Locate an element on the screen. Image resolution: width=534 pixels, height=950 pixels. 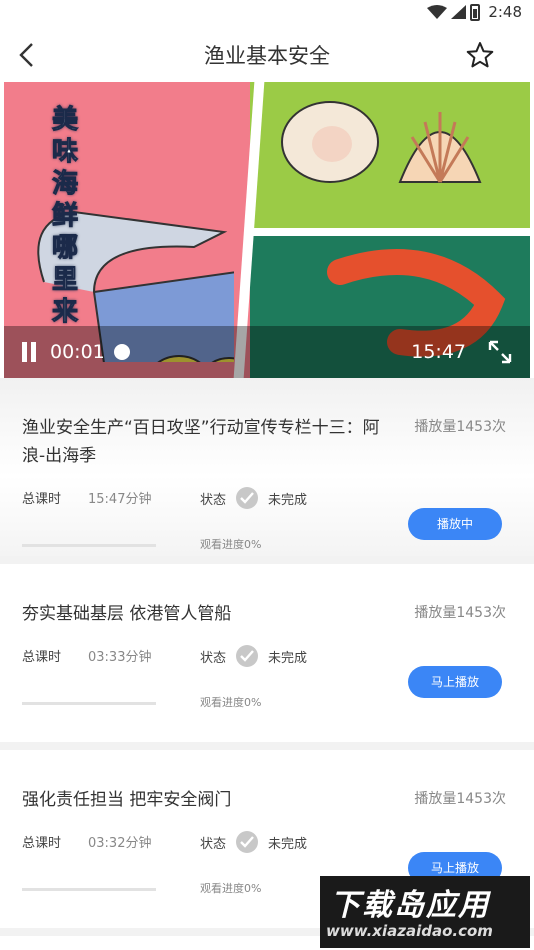
pause-icon is located at coordinates (29, 352).